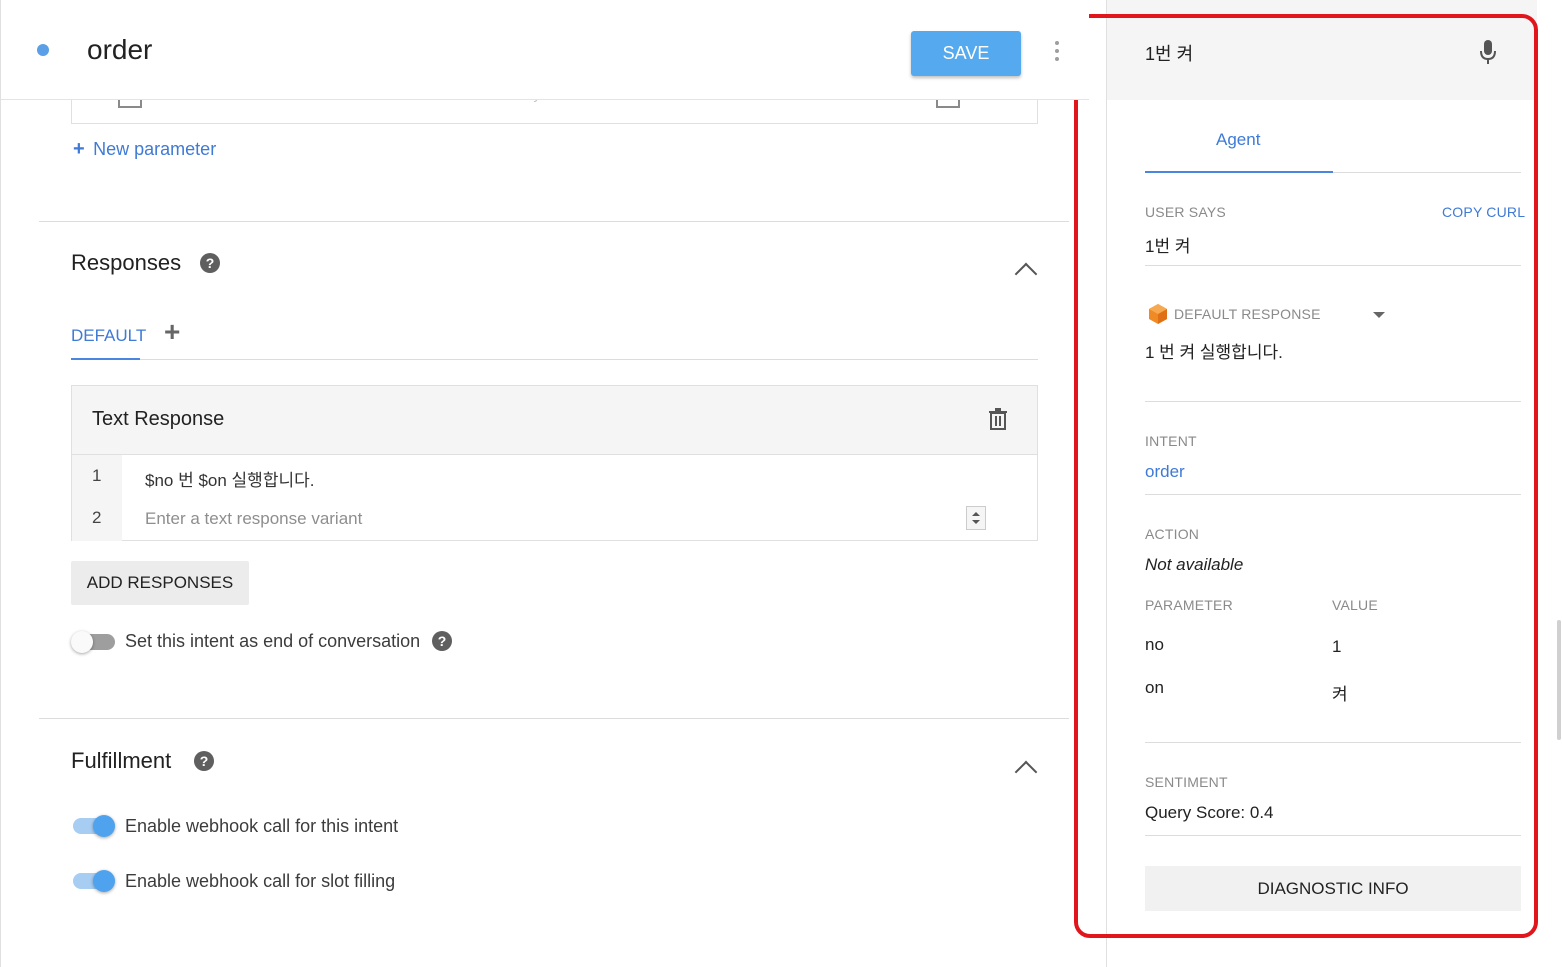 The height and width of the screenshot is (967, 1562). Describe the element at coordinates (554, 420) in the screenshot. I see `card-header: Text Response` at that location.